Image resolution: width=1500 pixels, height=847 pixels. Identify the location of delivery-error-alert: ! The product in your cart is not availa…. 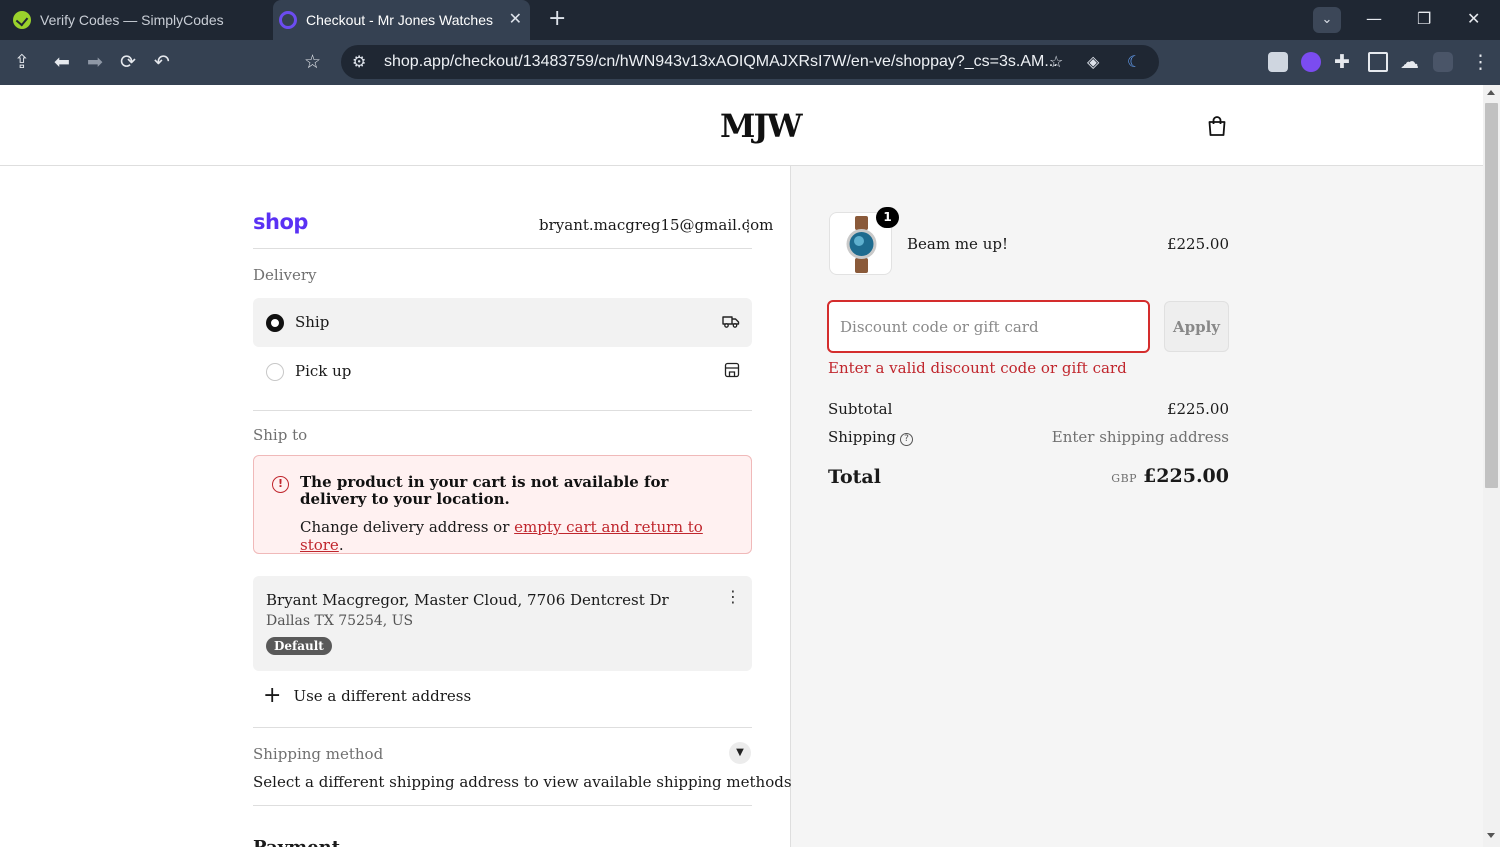
(502, 504).